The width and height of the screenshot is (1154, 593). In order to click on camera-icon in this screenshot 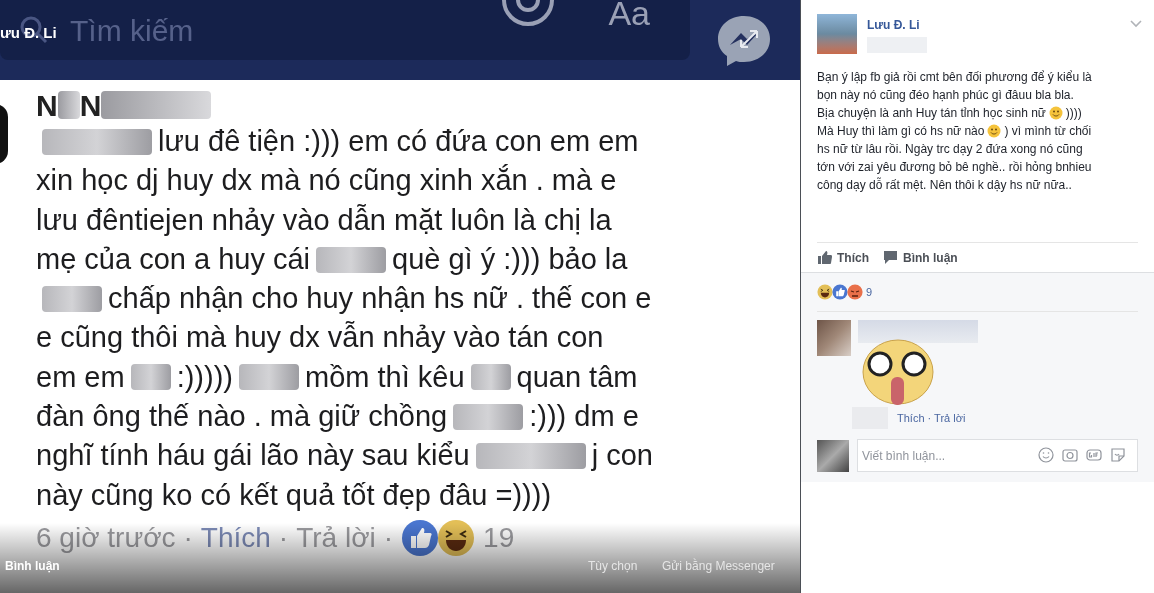, I will do `click(1070, 455)`.